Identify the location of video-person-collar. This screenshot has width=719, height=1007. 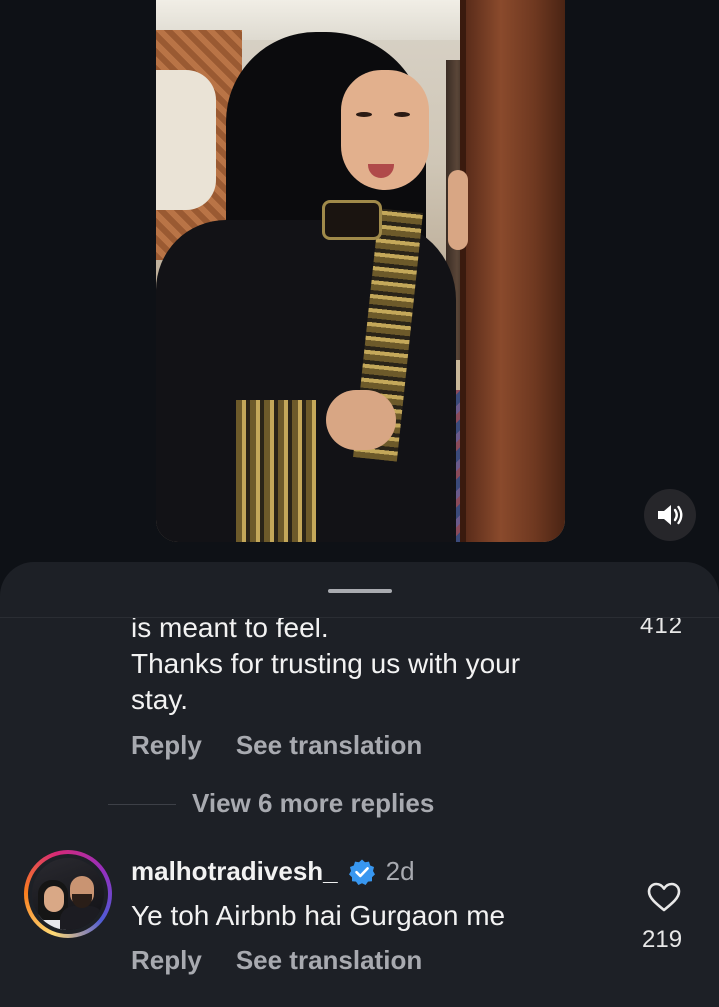
(352, 220).